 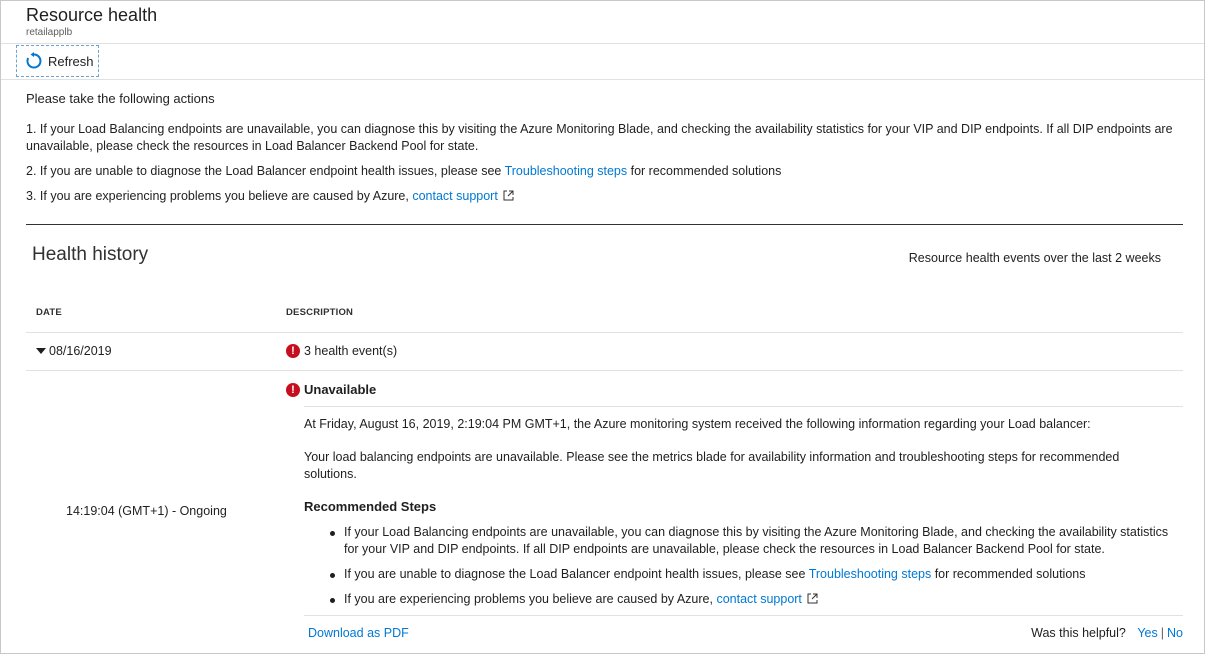 What do you see at coordinates (49, 32) in the screenshot?
I see `resource-name: retailapplb` at bounding box center [49, 32].